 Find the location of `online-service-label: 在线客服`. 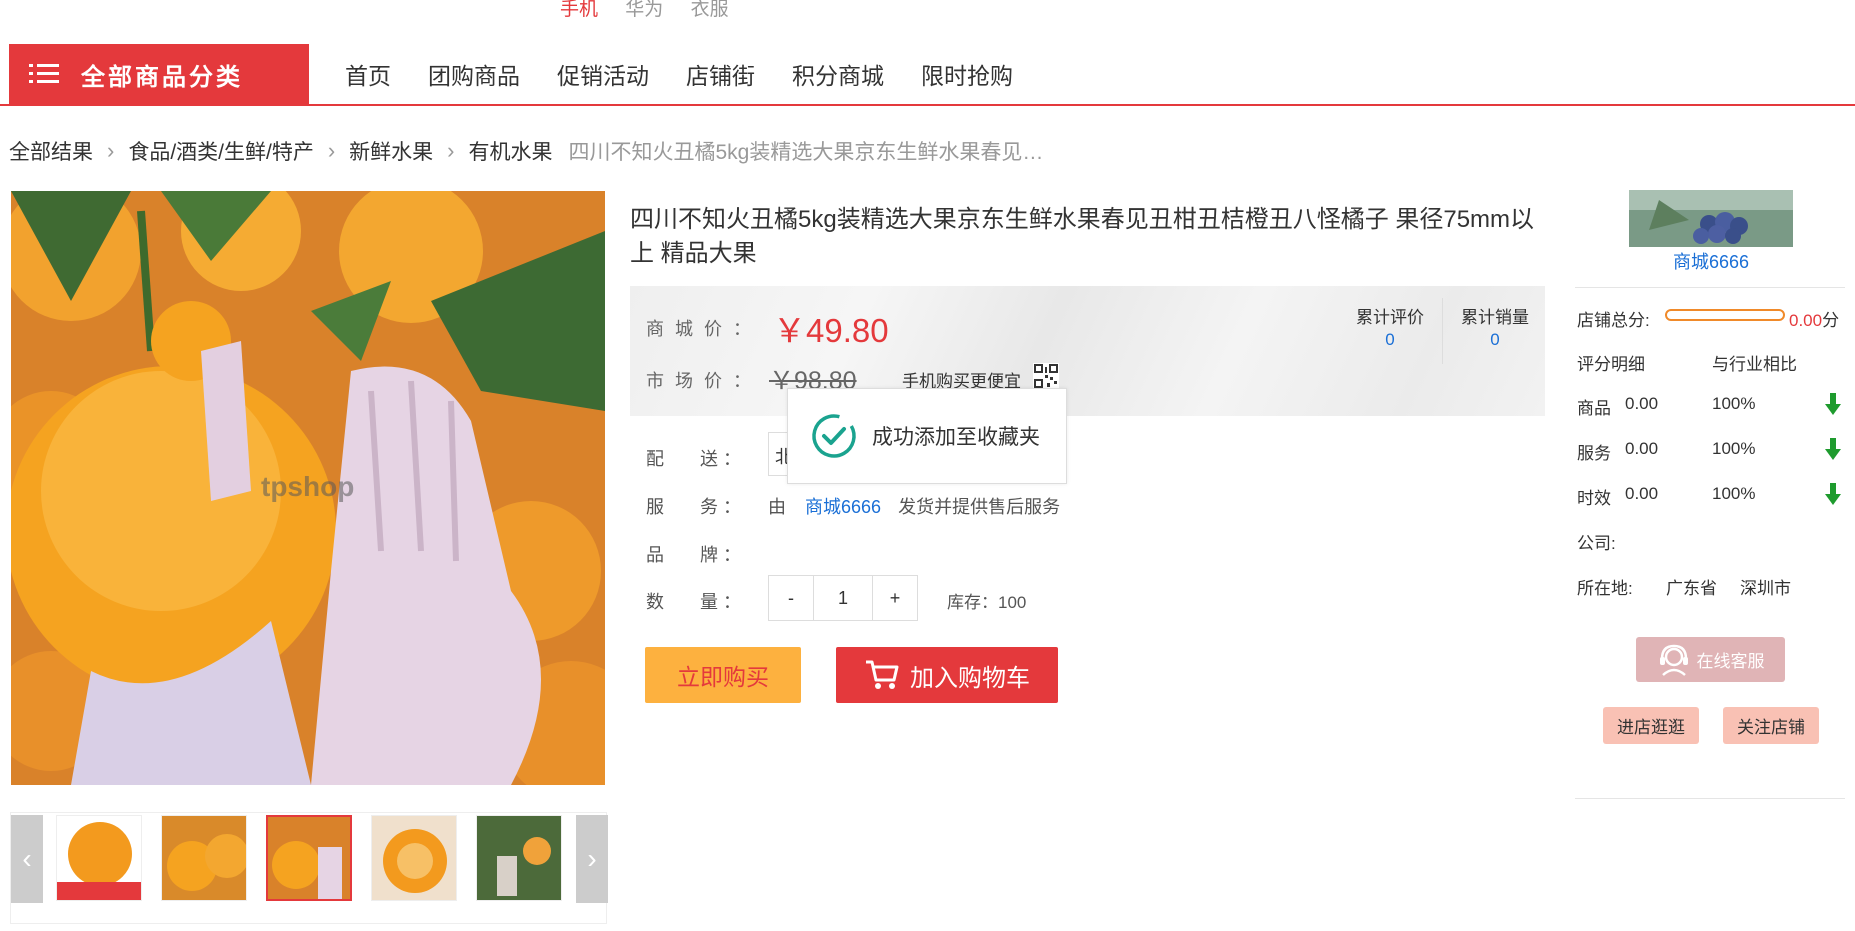

online-service-label: 在线客服 is located at coordinates (1730, 661).